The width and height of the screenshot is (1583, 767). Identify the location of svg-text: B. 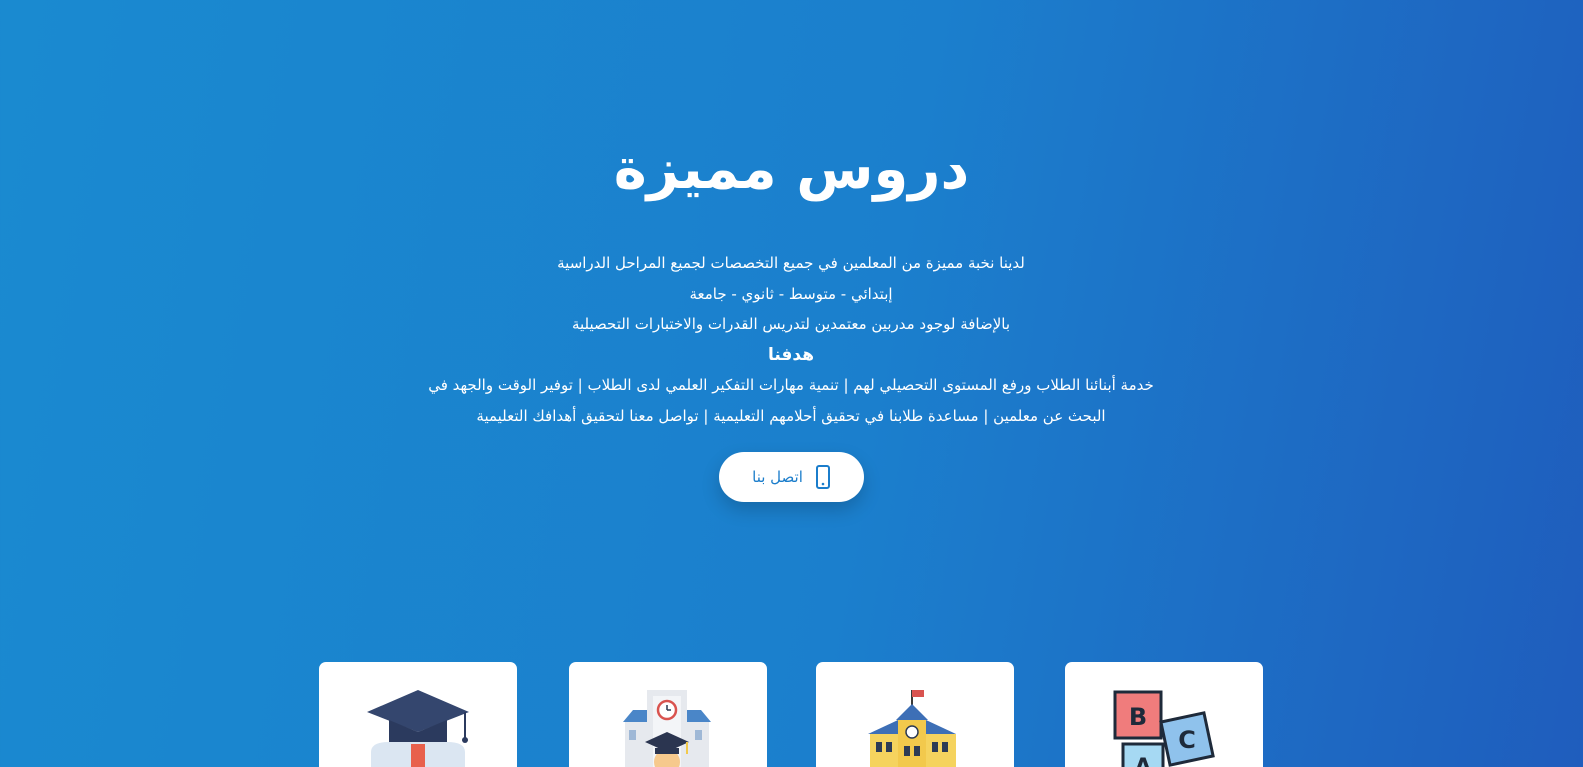
(1138, 717).